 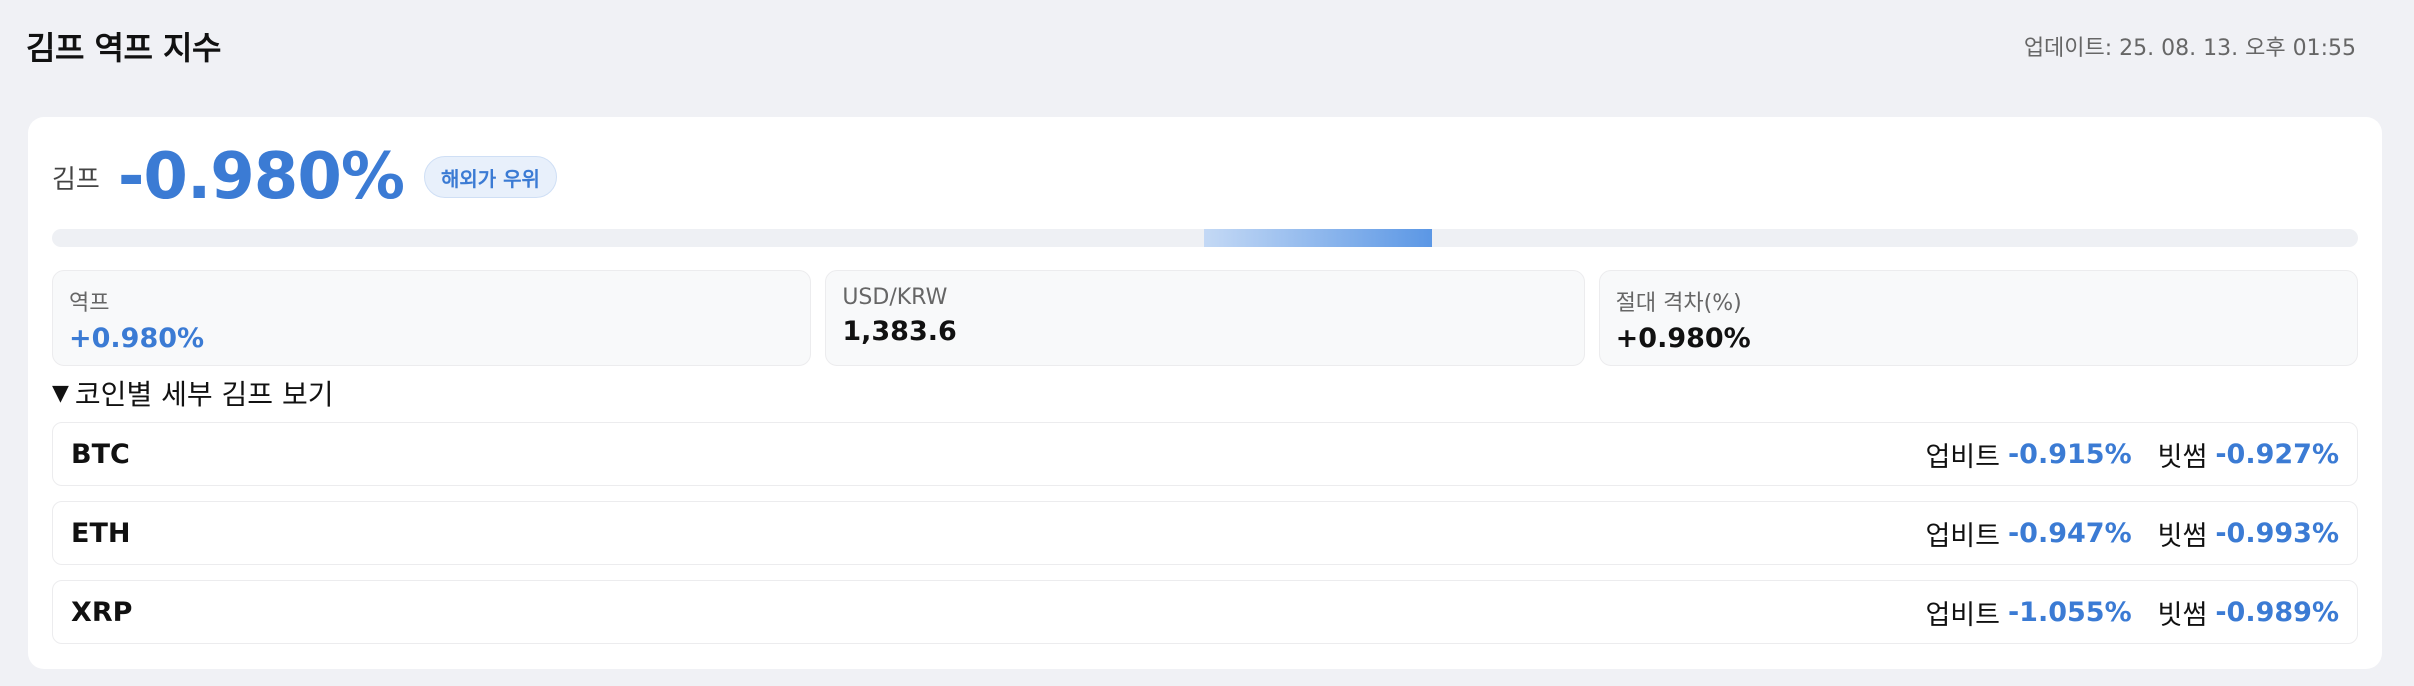 What do you see at coordinates (1205, 533) in the screenshot?
I see `coin-row-eth: ETH 업비트 -0.947% 빗썸 -0.993%` at bounding box center [1205, 533].